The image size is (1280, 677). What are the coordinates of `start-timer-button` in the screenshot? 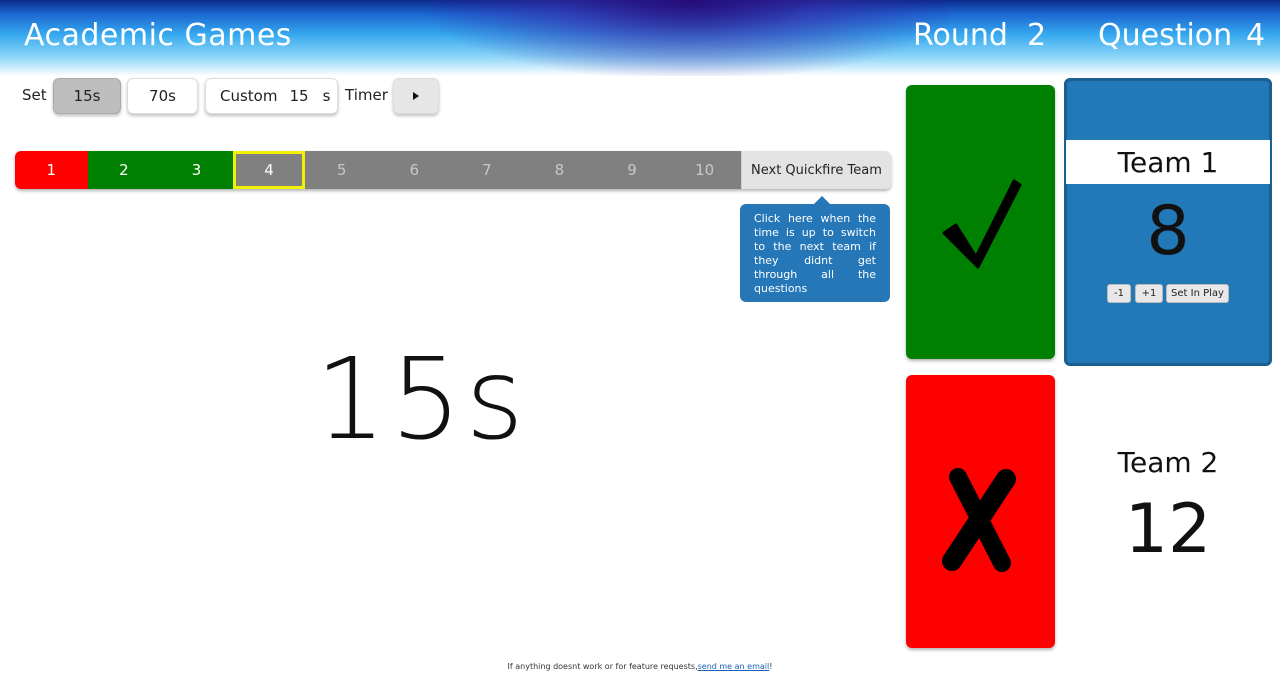 It's located at (416, 96).